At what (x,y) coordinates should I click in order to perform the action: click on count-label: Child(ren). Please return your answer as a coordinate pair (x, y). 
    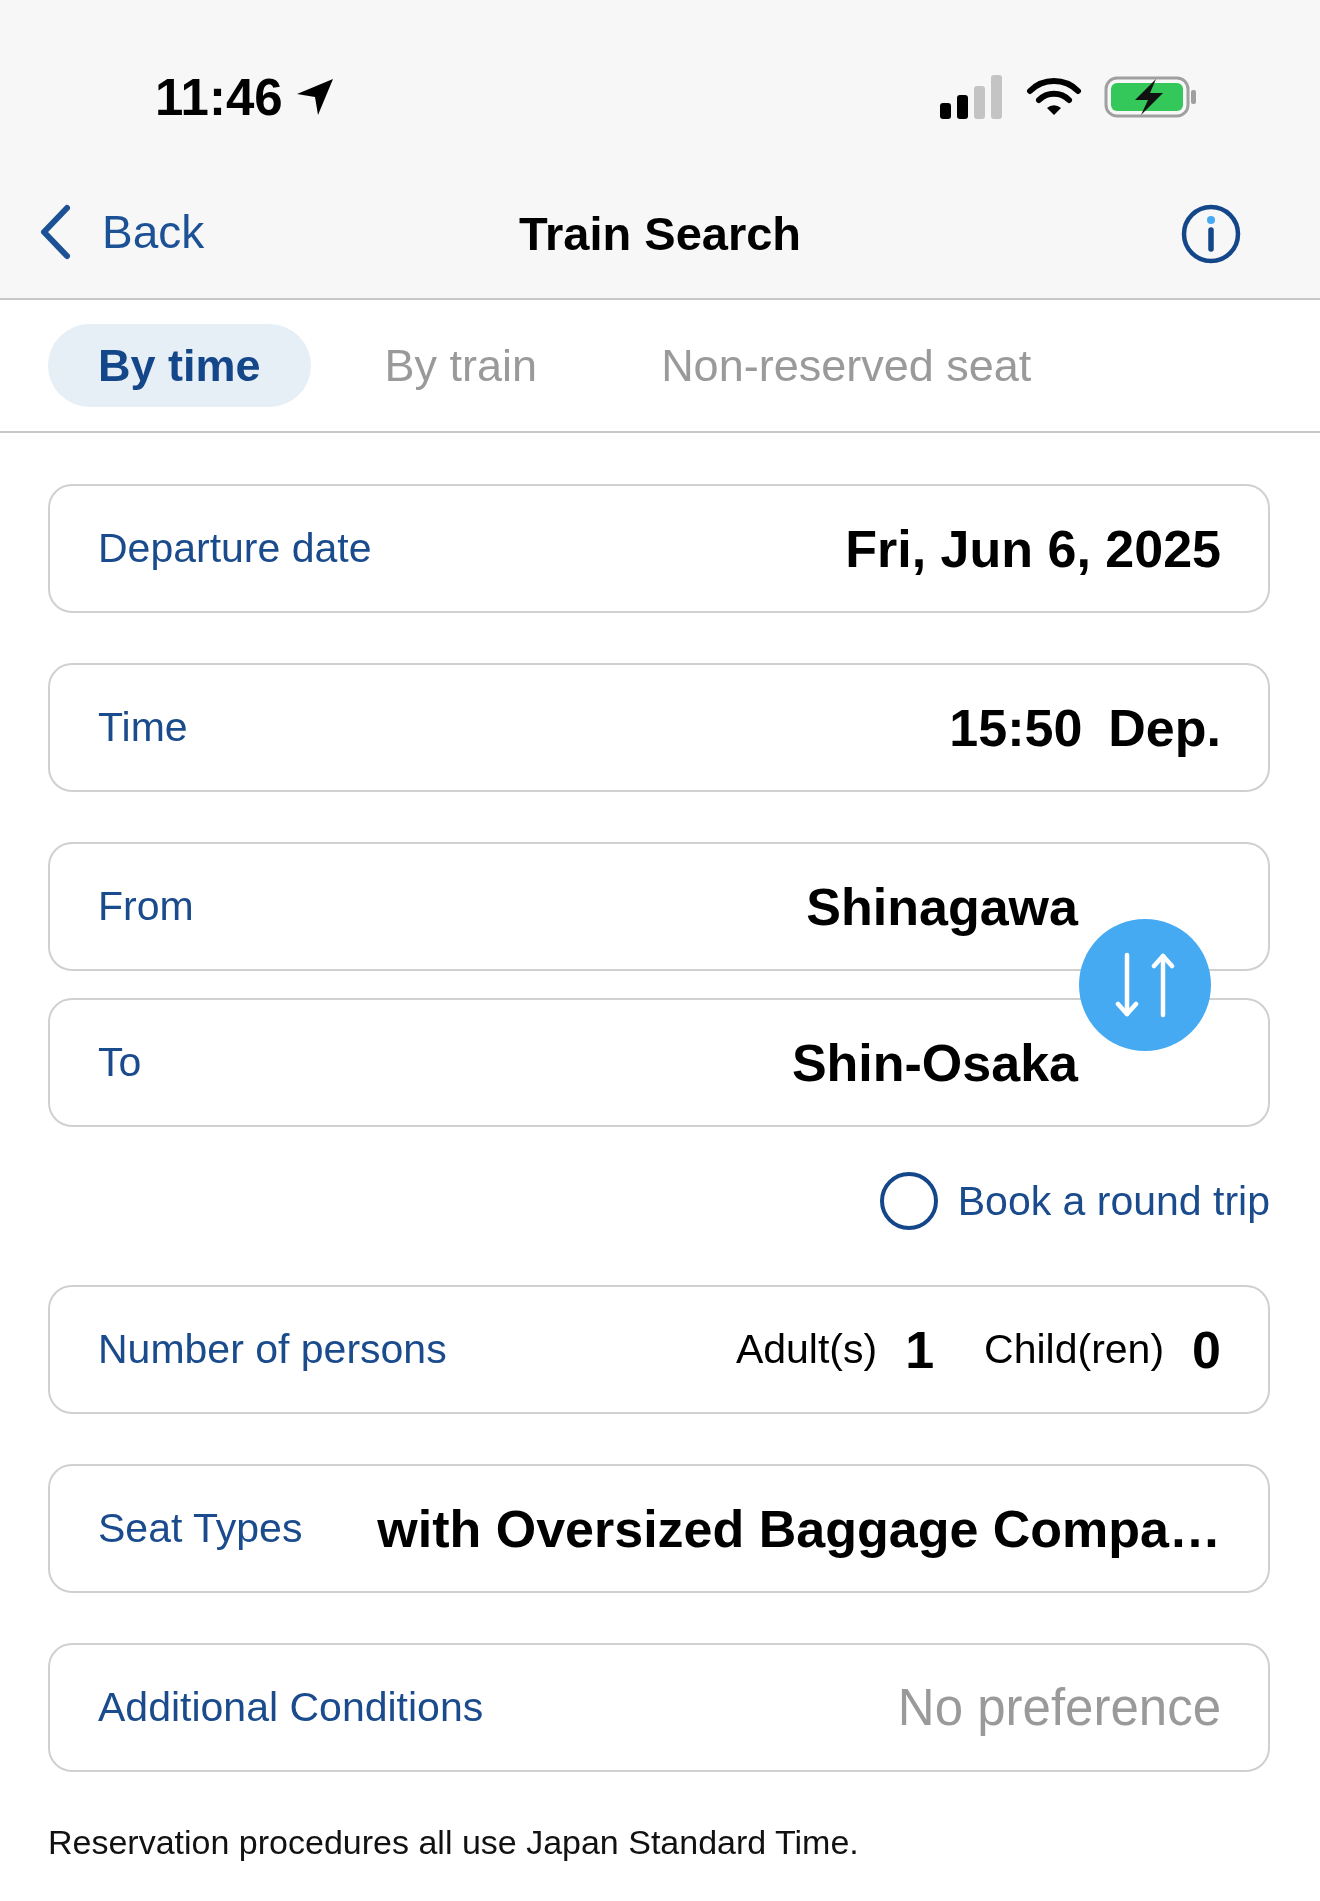
    Looking at the image, I should click on (1074, 1349).